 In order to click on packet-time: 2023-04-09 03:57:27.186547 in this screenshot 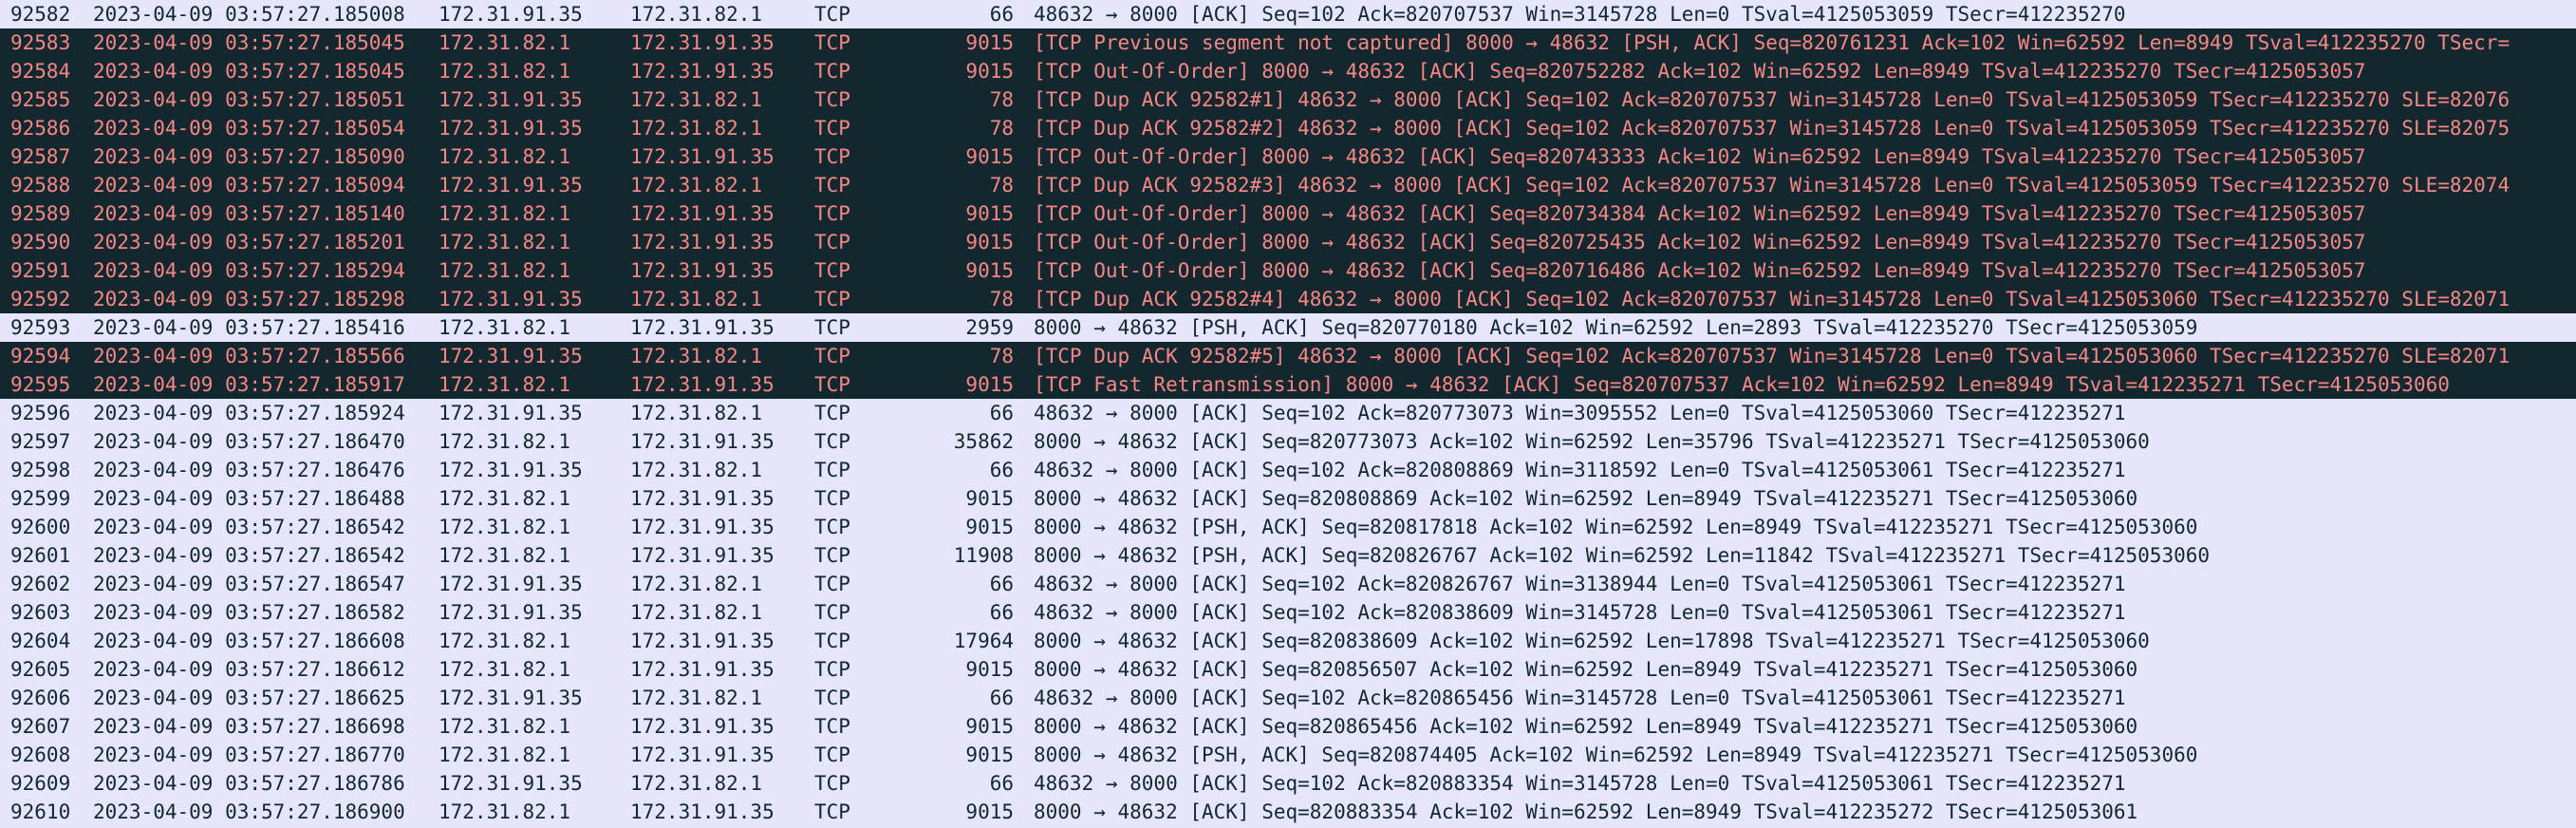, I will do `click(249, 584)`.